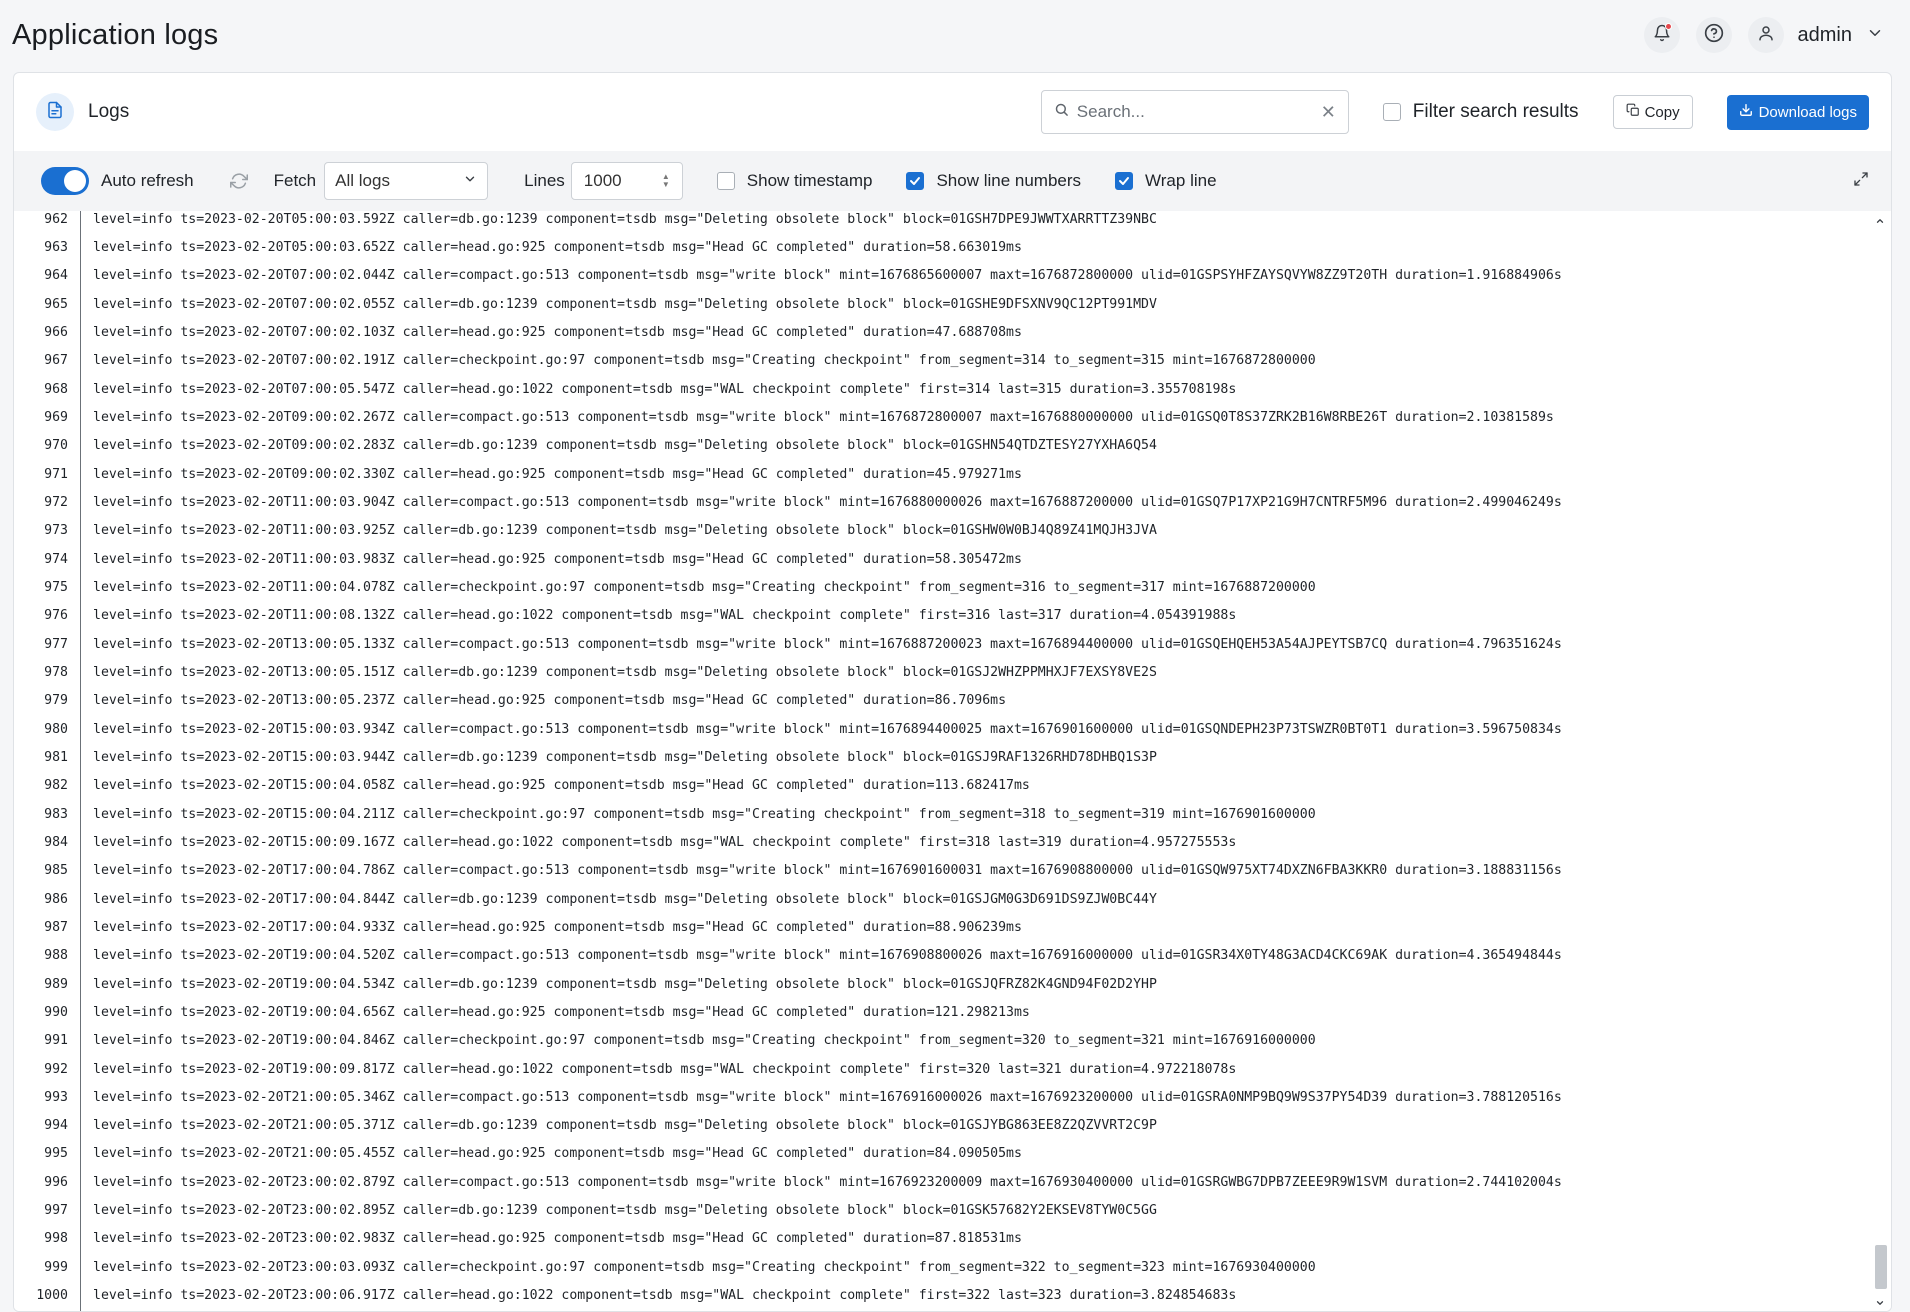 This screenshot has width=1910, height=1312. I want to click on search-input, so click(1198, 112).